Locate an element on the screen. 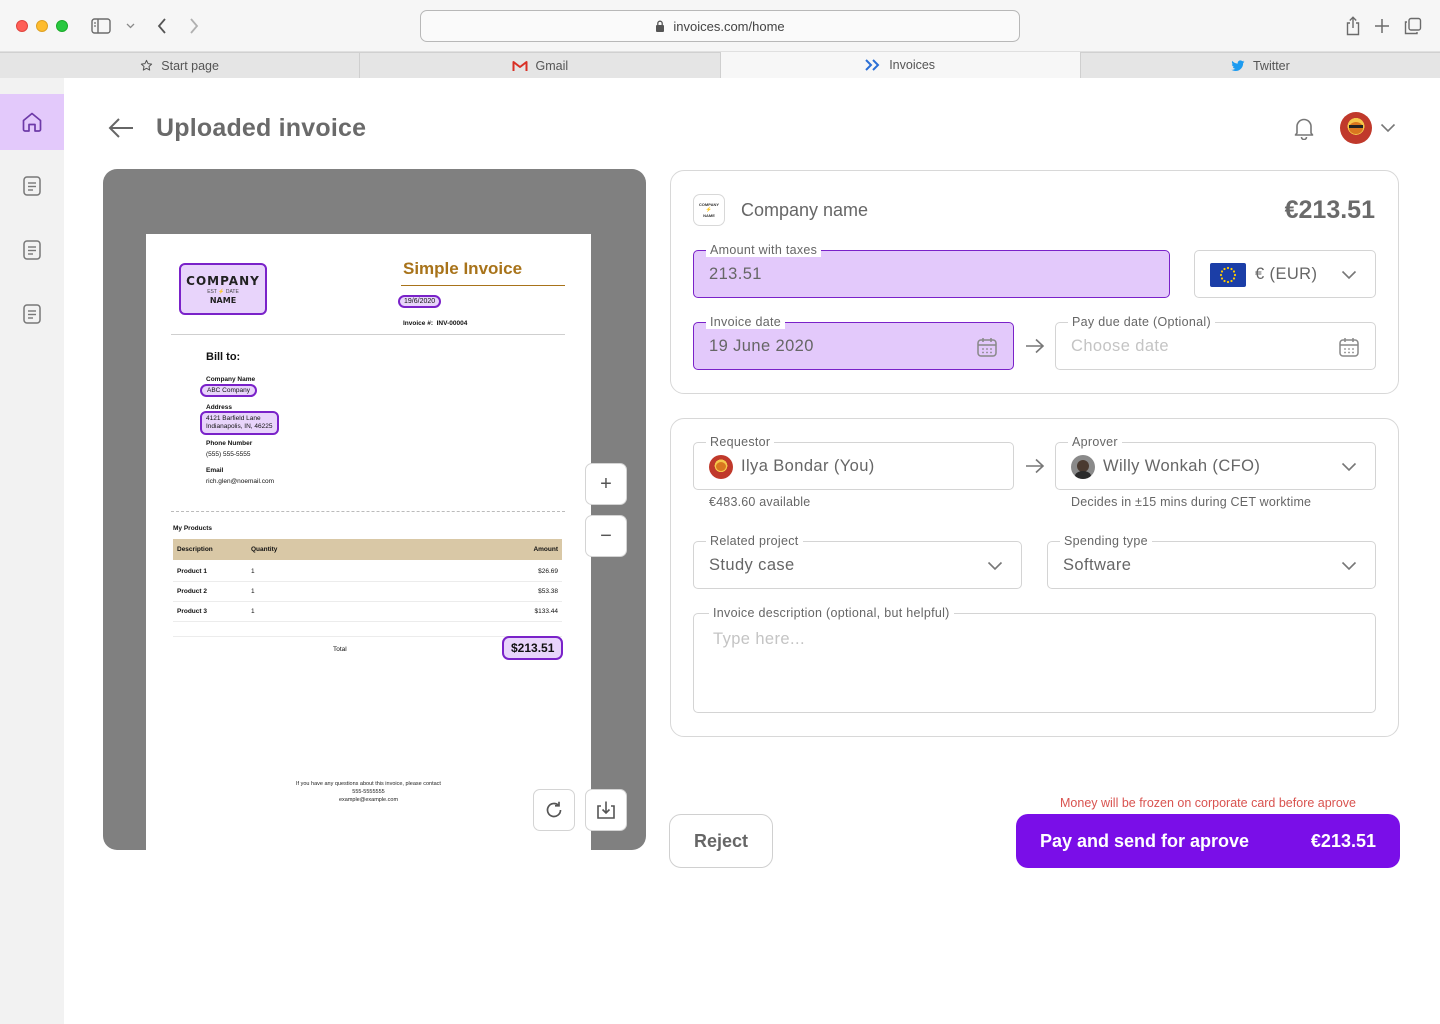  due-date-placeholder: Choose date is located at coordinates (1120, 346).